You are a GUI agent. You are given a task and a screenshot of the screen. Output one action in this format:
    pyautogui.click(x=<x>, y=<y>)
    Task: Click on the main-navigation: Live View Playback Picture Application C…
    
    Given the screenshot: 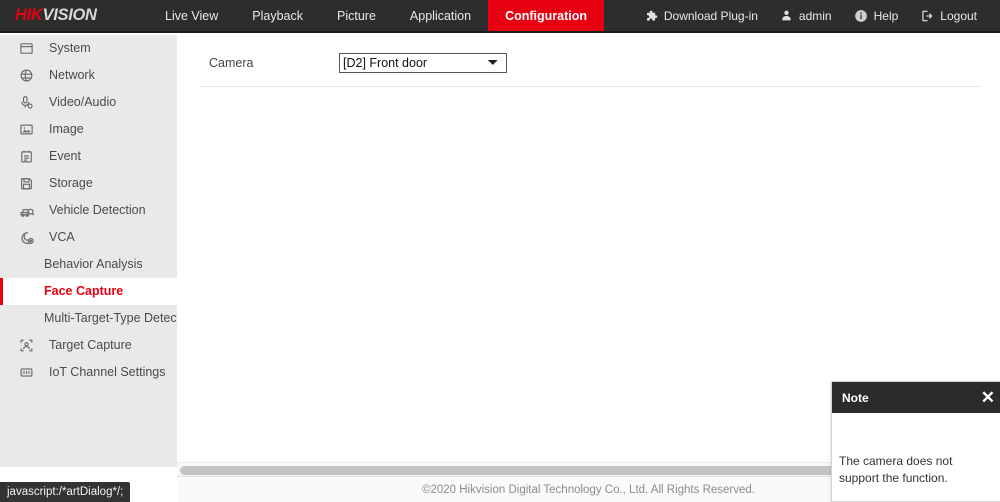 What is the action you would take?
    pyautogui.click(x=376, y=15)
    